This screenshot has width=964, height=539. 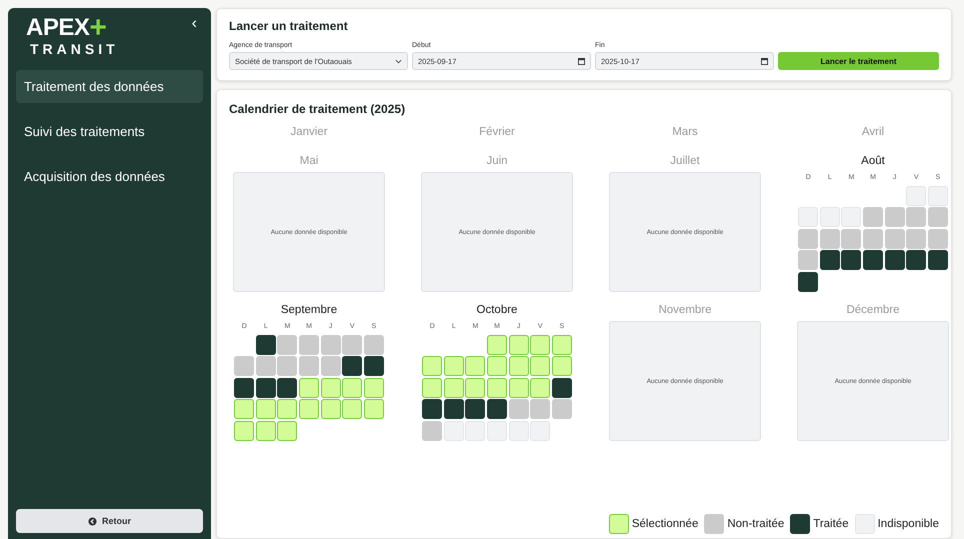 What do you see at coordinates (497, 161) in the screenshot?
I see `month-name: Juin` at bounding box center [497, 161].